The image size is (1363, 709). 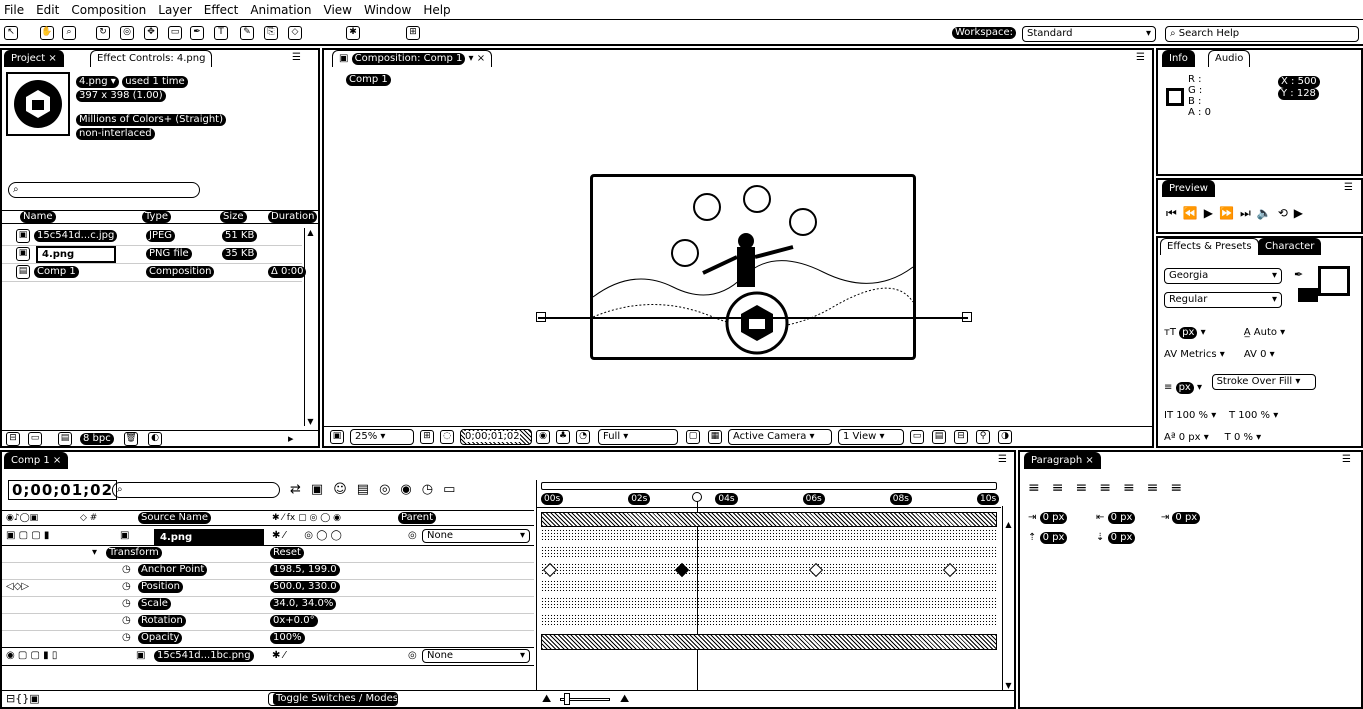 I want to click on interpret-footage-icon: ⊟, so click(x=13, y=439).